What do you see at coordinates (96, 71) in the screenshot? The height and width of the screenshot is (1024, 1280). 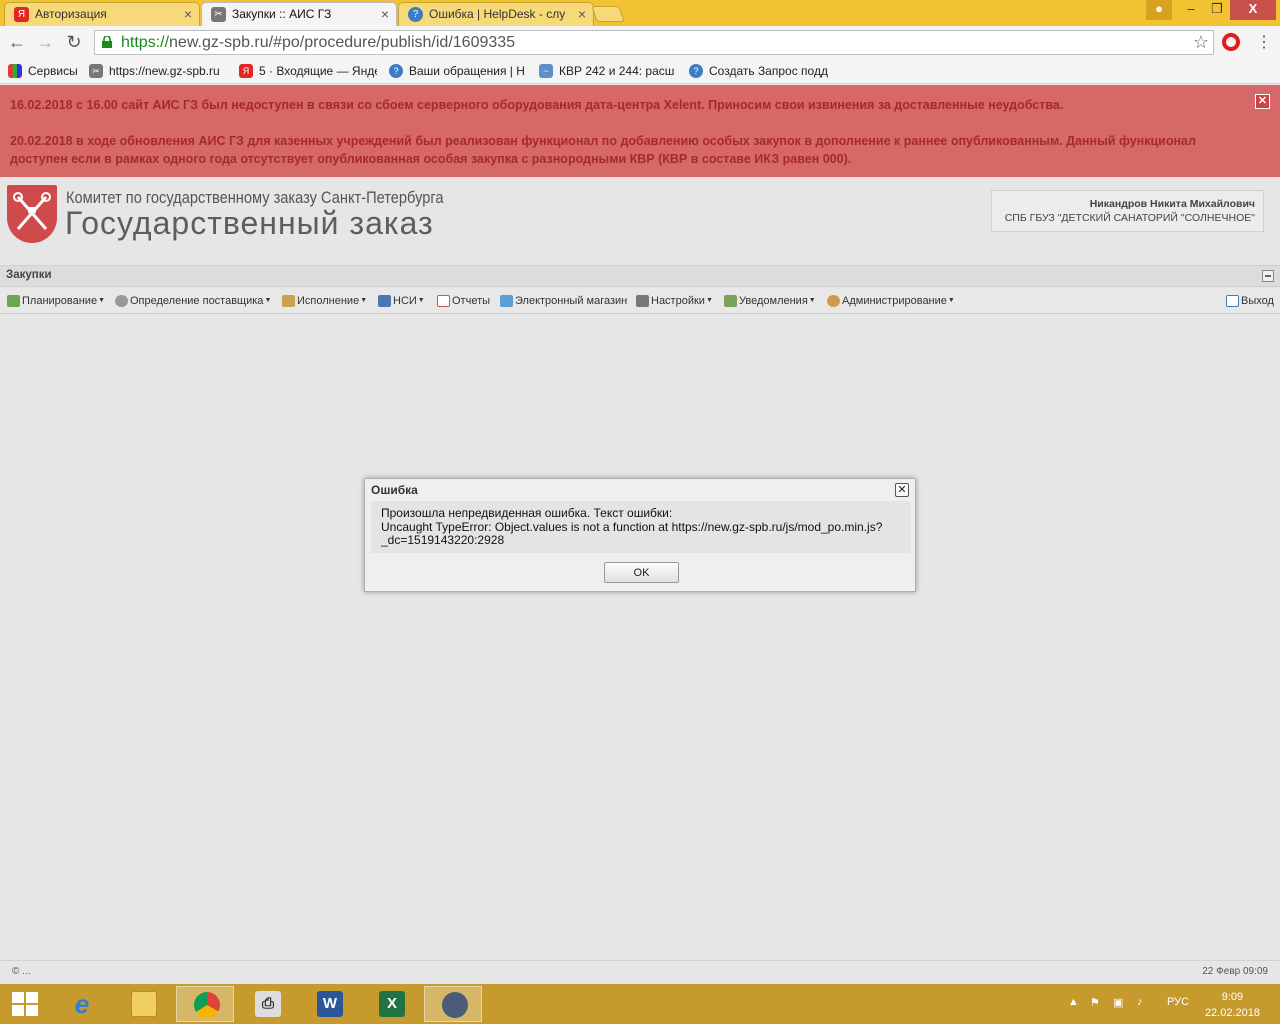 I see `tools-icon: ✂` at bounding box center [96, 71].